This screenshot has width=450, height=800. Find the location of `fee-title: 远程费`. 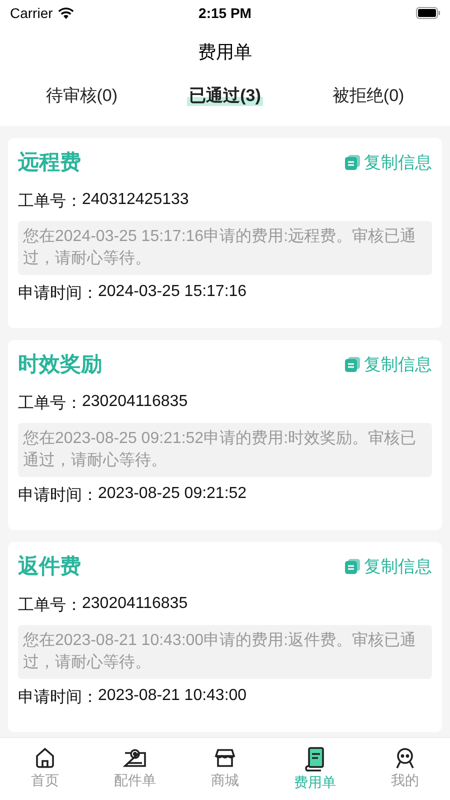

fee-title: 远程费 is located at coordinates (49, 163).